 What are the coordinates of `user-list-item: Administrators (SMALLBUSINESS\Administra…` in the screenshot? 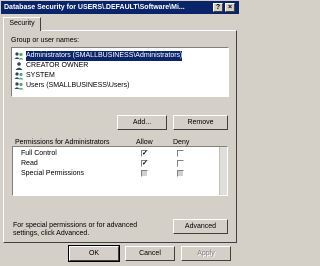 It's located at (120, 56).